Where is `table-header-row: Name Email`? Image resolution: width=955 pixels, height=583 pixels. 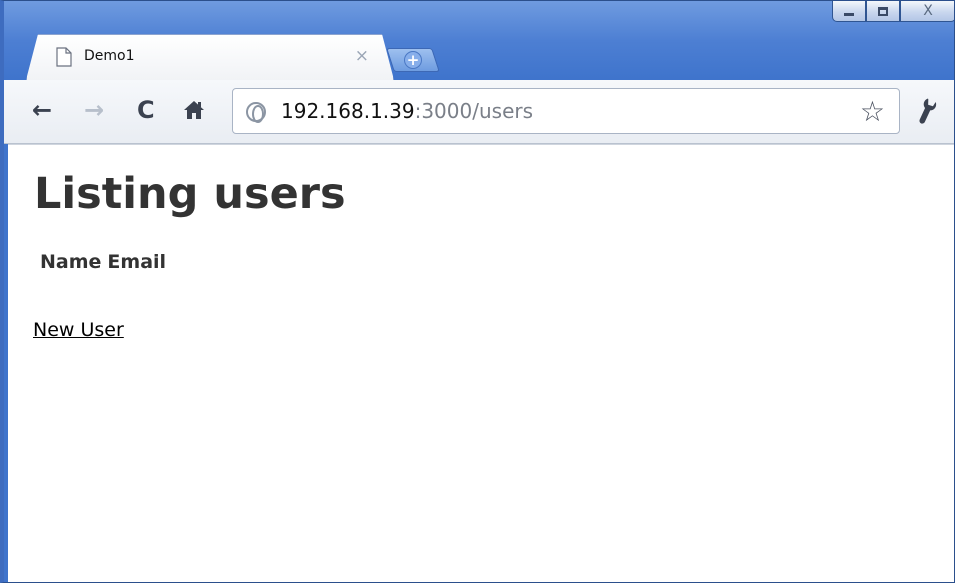 table-header-row: Name Email is located at coordinates (103, 262).